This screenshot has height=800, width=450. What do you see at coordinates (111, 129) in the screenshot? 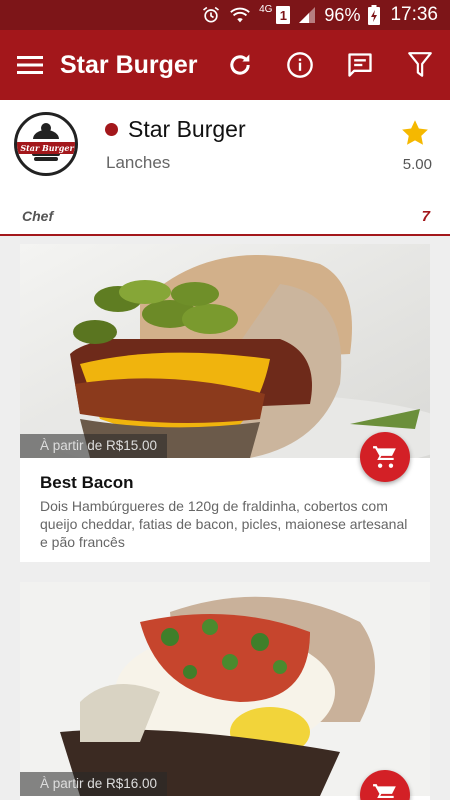
I see `store-status-dot` at bounding box center [111, 129].